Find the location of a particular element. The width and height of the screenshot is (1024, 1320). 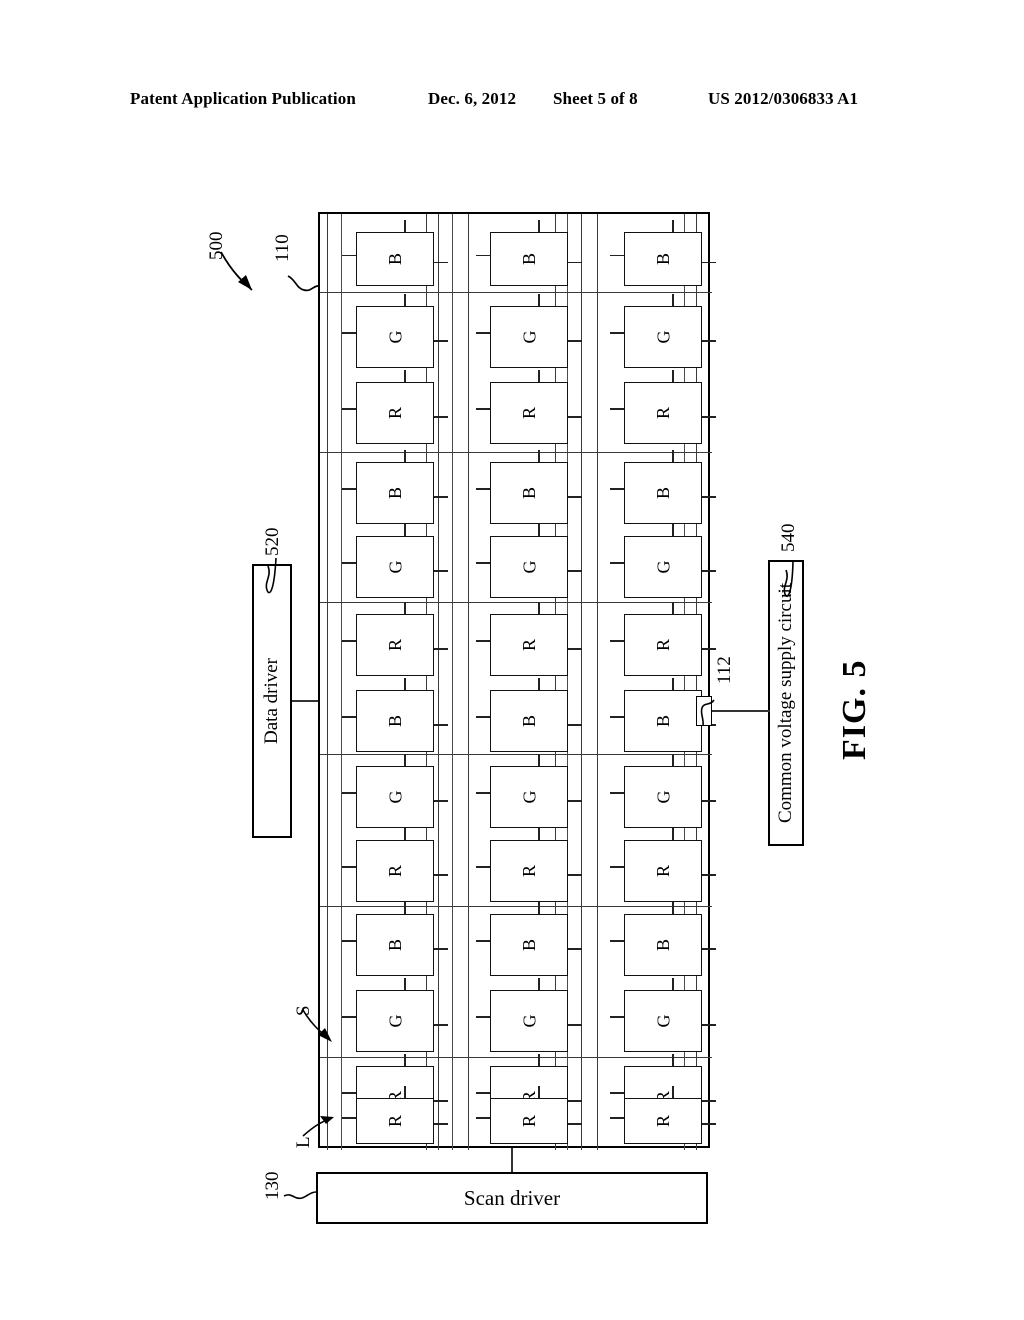

ref-500: 500 is located at coordinates (216, 246).